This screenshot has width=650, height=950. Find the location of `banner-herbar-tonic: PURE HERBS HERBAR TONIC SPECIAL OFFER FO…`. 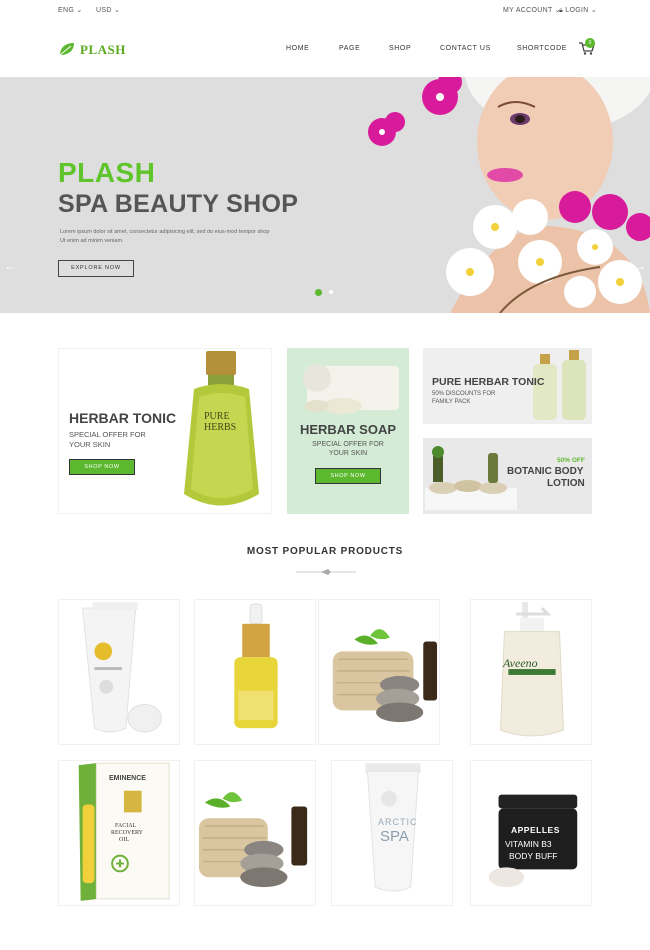

banner-herbar-tonic: PURE HERBS HERBAR TONIC SPECIAL OFFER FO… is located at coordinates (165, 431).